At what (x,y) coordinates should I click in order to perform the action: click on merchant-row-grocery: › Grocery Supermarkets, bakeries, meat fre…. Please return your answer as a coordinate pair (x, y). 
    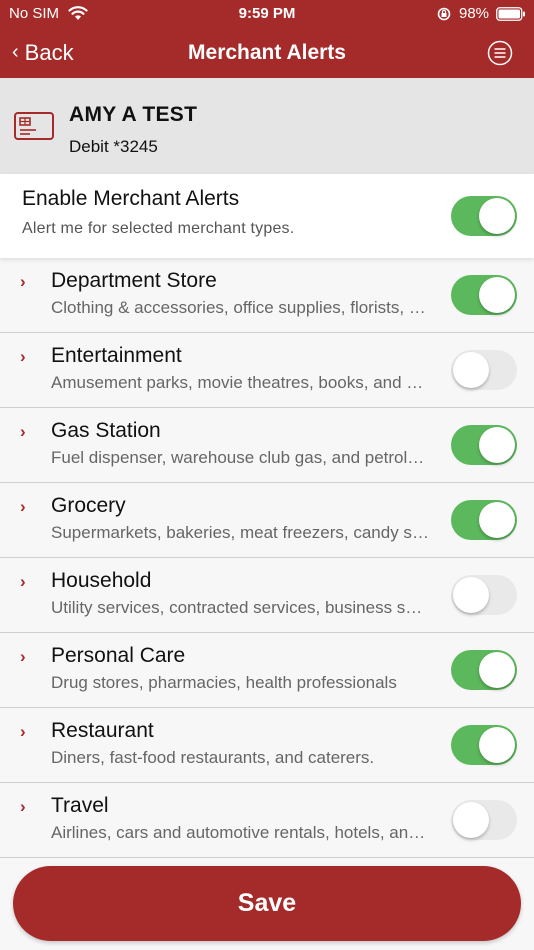
    Looking at the image, I should click on (267, 520).